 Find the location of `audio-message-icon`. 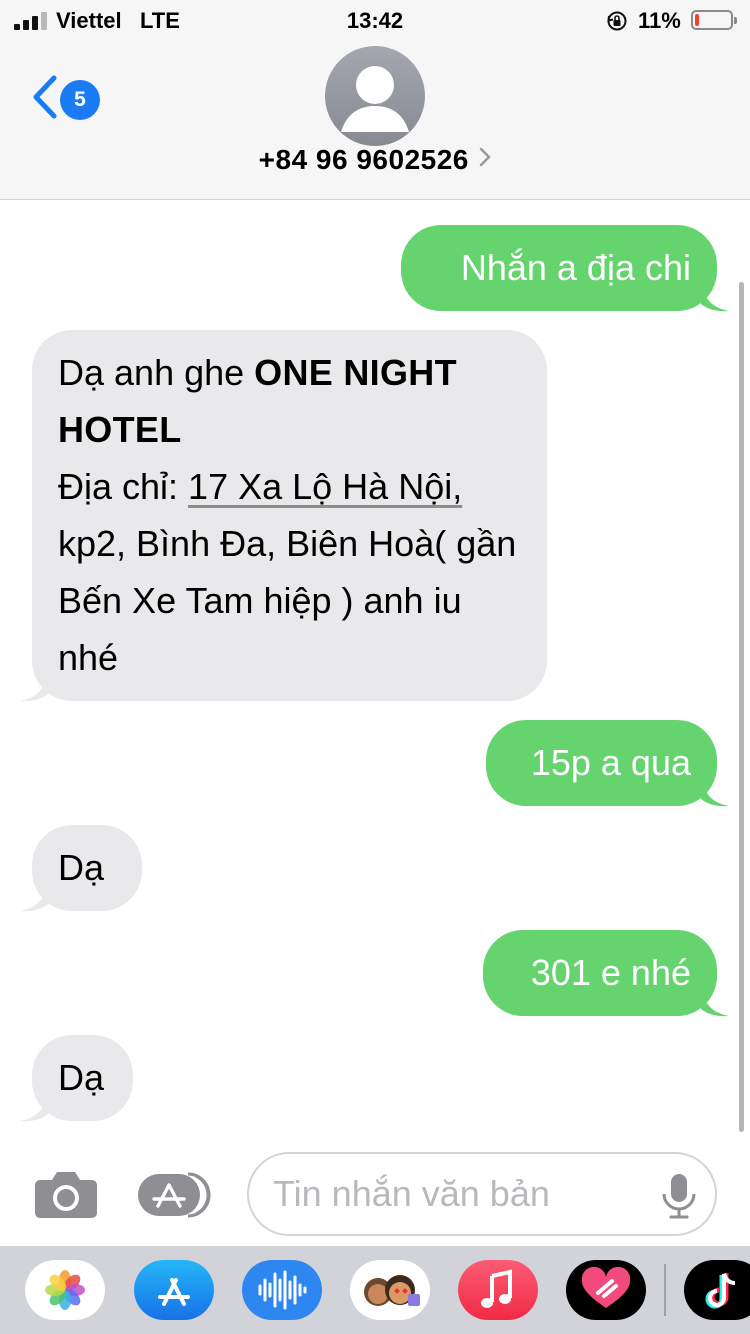

audio-message-icon is located at coordinates (282, 1290).